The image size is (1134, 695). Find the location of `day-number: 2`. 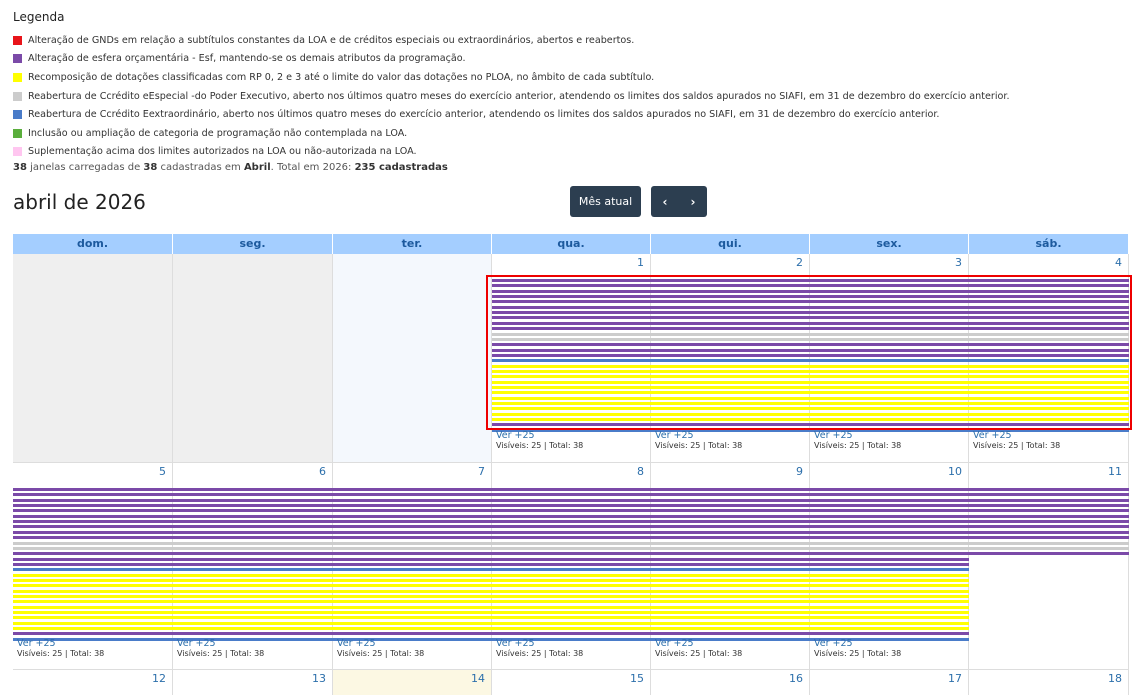

day-number: 2 is located at coordinates (799, 262).